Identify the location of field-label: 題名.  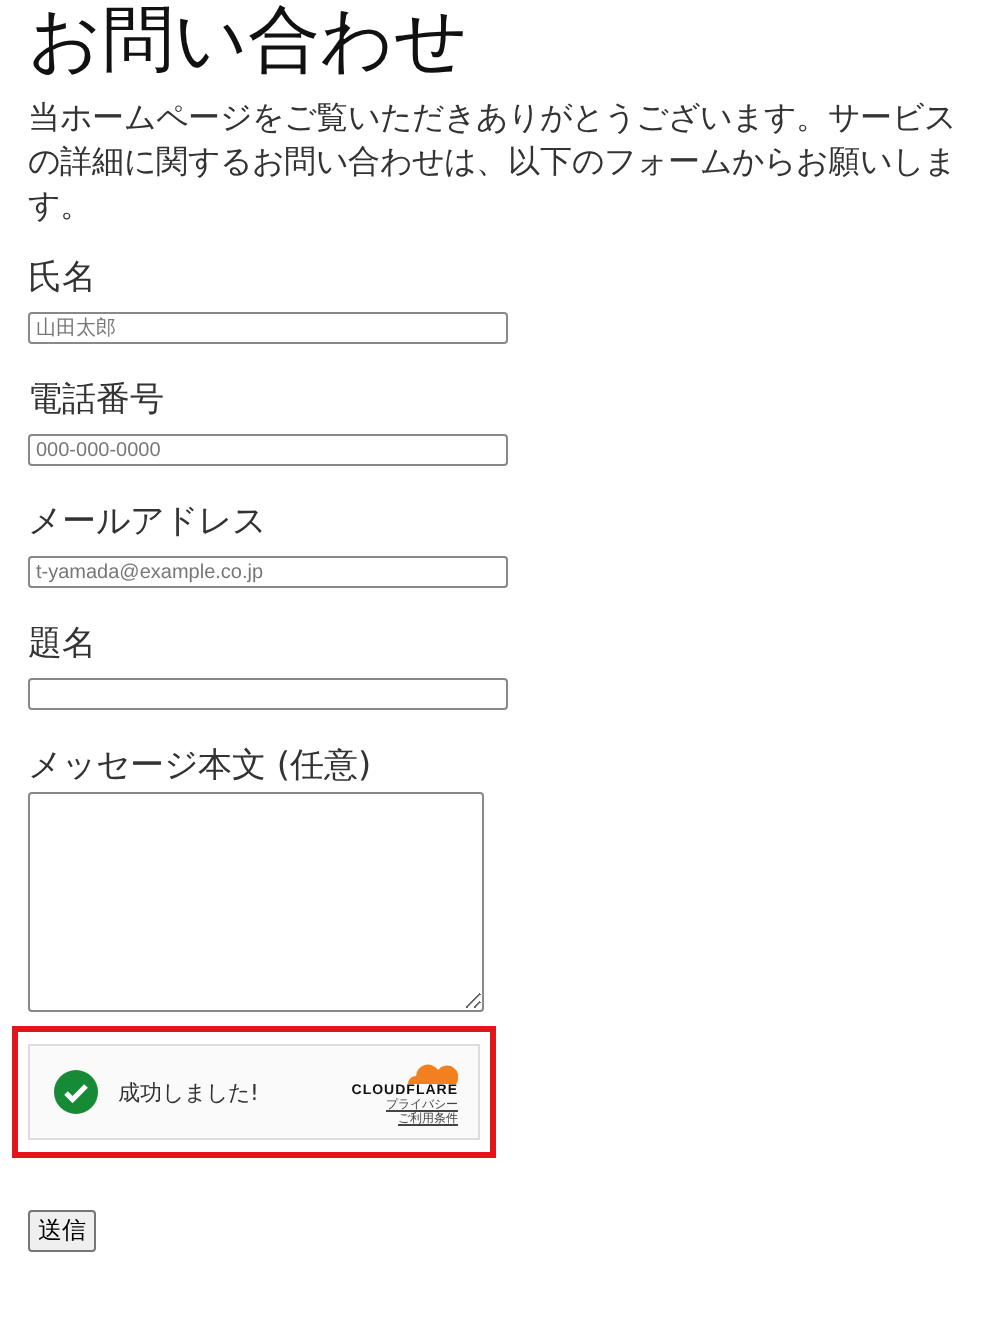
(63, 644).